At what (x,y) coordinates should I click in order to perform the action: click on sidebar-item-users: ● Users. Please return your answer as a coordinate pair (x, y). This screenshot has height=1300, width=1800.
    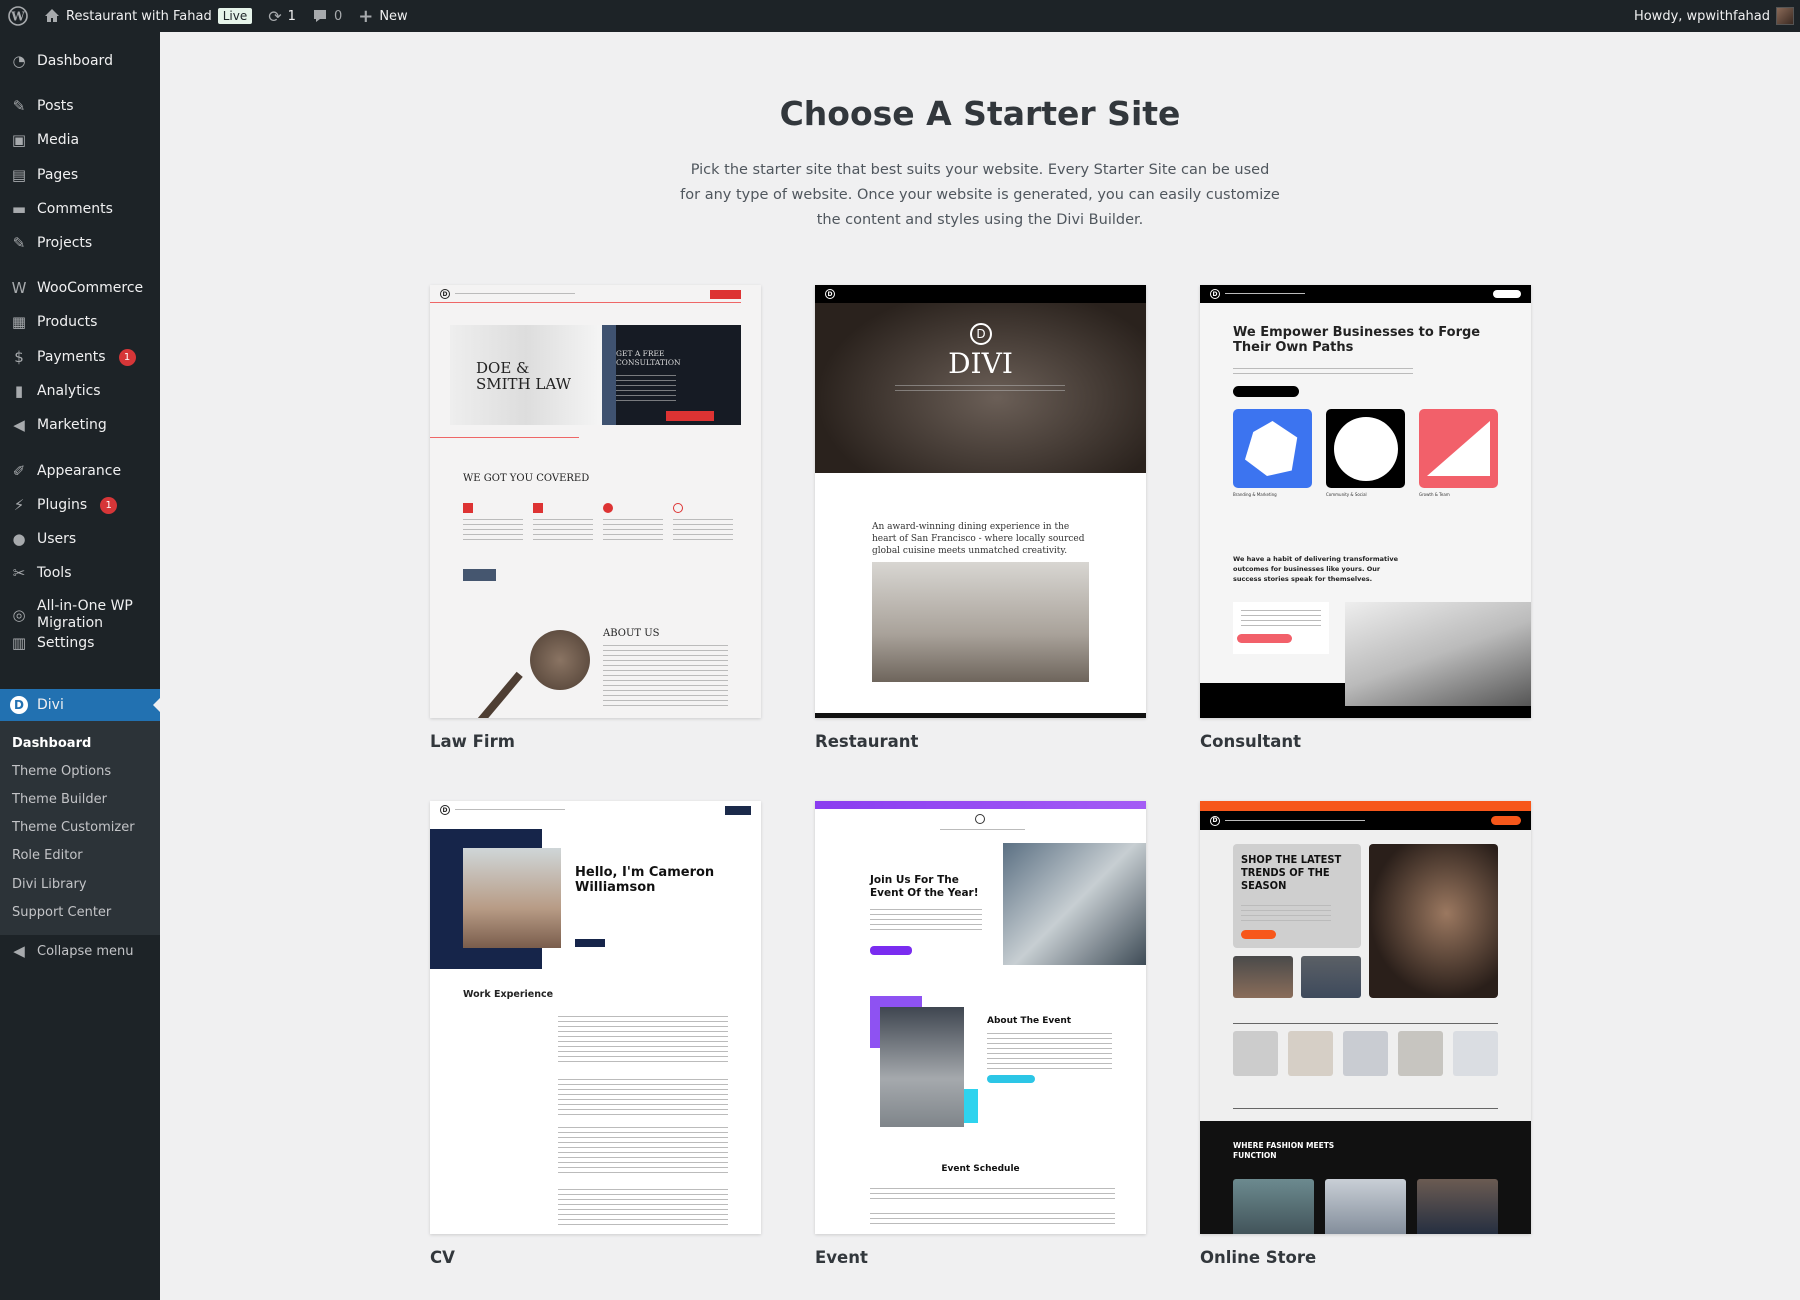
    Looking at the image, I should click on (80, 539).